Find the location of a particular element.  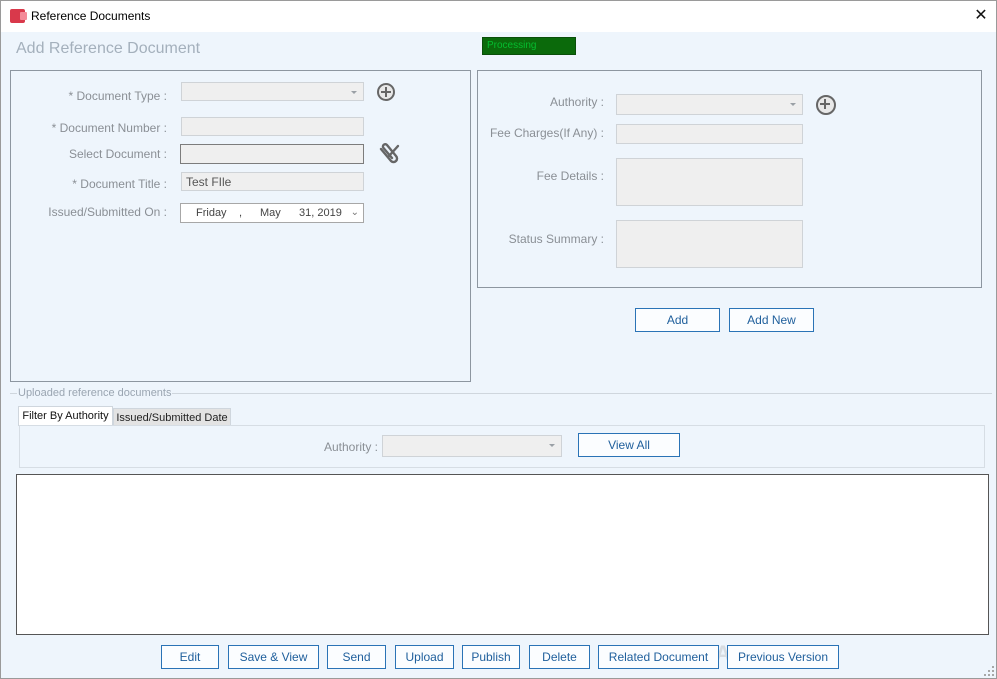

close-button: ✕ is located at coordinates (981, 16).